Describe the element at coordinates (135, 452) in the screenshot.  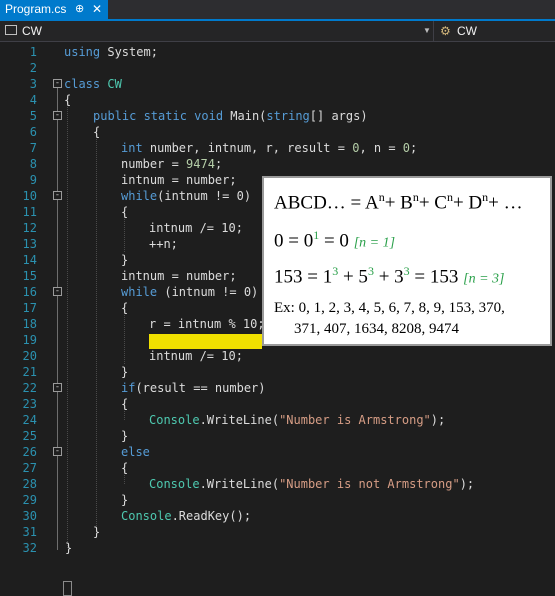
I see `code-line: else` at that location.